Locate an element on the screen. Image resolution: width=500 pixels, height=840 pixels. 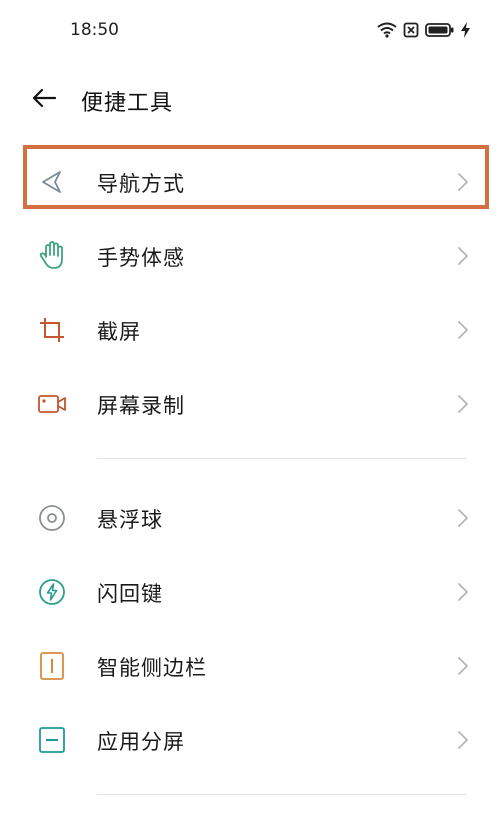
status-bar: 18:50 is located at coordinates (250, 30).